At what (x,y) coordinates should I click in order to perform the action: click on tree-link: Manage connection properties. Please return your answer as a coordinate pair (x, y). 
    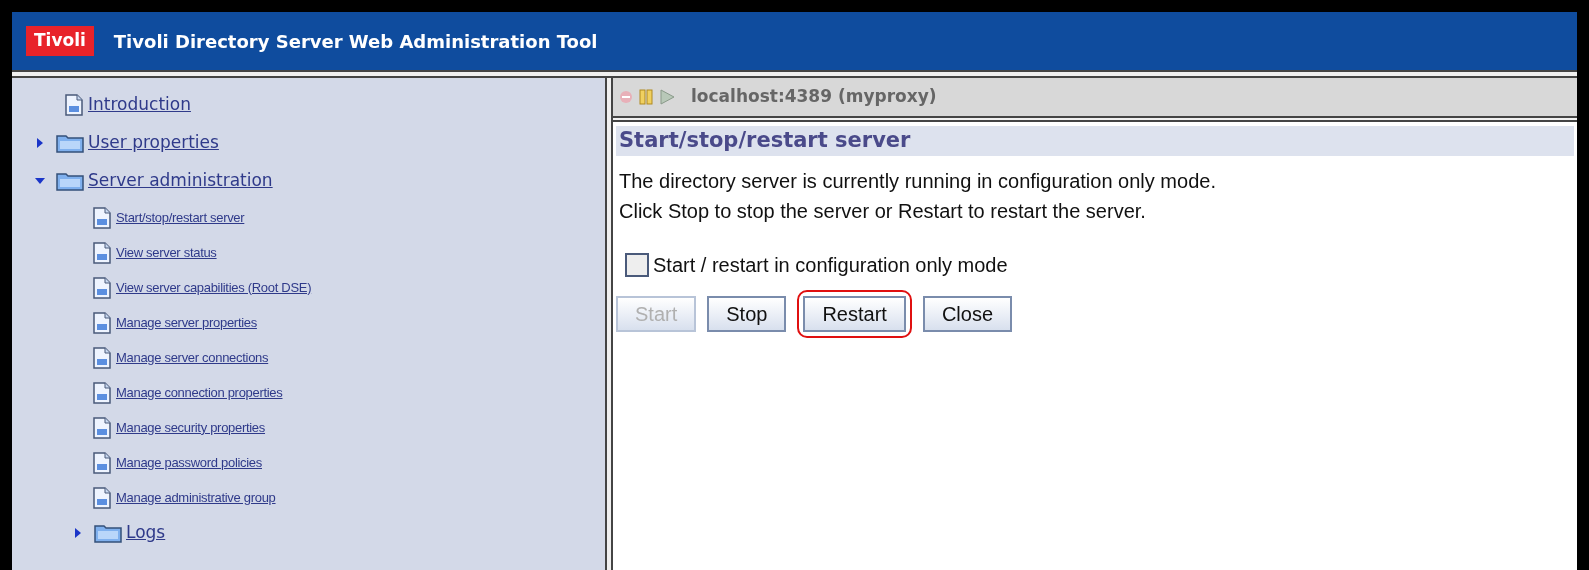
    Looking at the image, I should click on (199, 392).